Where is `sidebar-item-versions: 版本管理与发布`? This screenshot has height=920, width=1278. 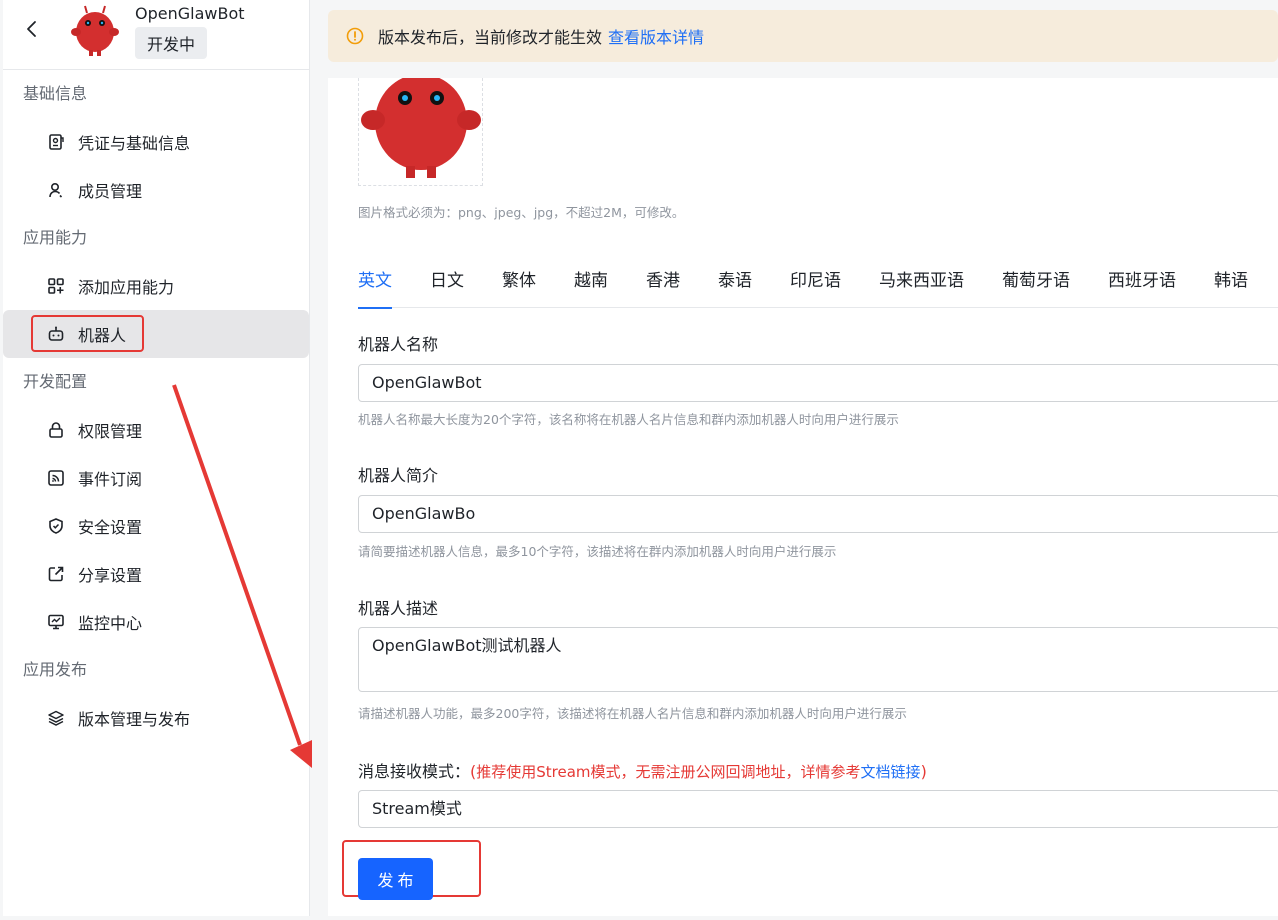
sidebar-item-versions: 版本管理与发布 is located at coordinates (156, 718).